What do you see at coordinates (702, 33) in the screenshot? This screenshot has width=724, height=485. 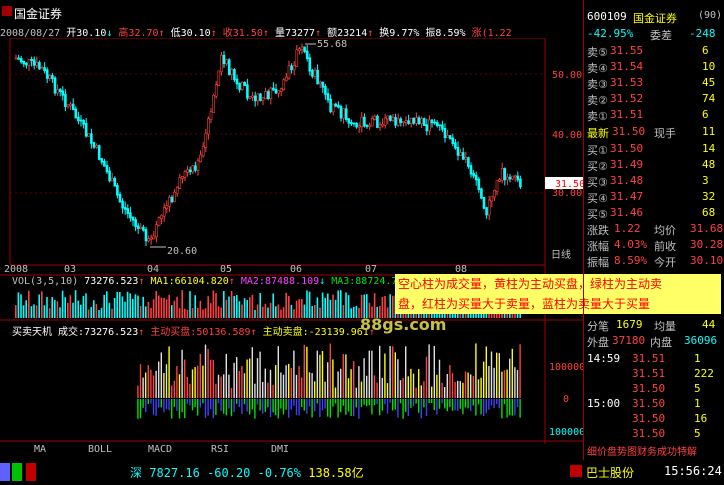 I see `weicha-value: -248` at bounding box center [702, 33].